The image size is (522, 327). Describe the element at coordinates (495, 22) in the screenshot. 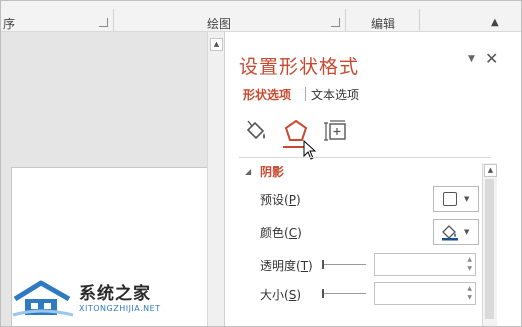

I see `collapse-ribbon-icon: ▲` at that location.